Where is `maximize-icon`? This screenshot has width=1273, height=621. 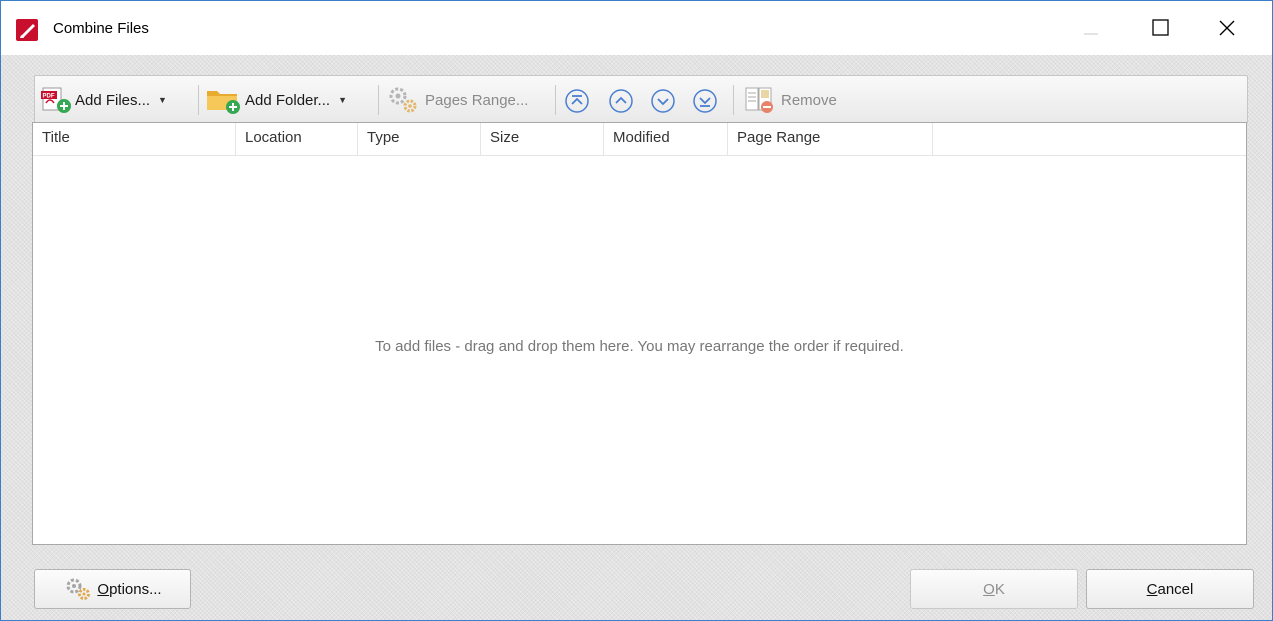 maximize-icon is located at coordinates (1160, 28).